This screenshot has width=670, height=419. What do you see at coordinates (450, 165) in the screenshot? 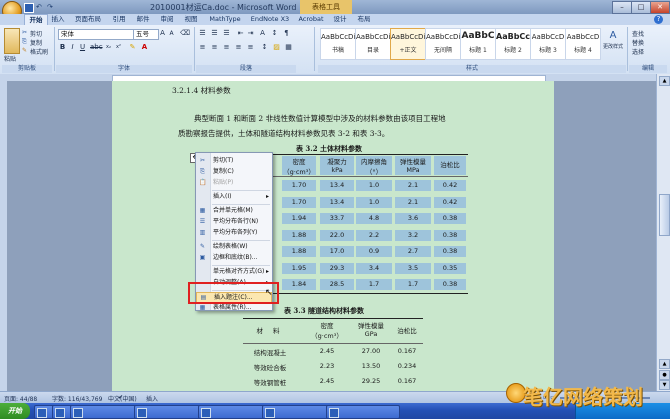
I see `table-header-cell: 泊松比` at bounding box center [450, 165].